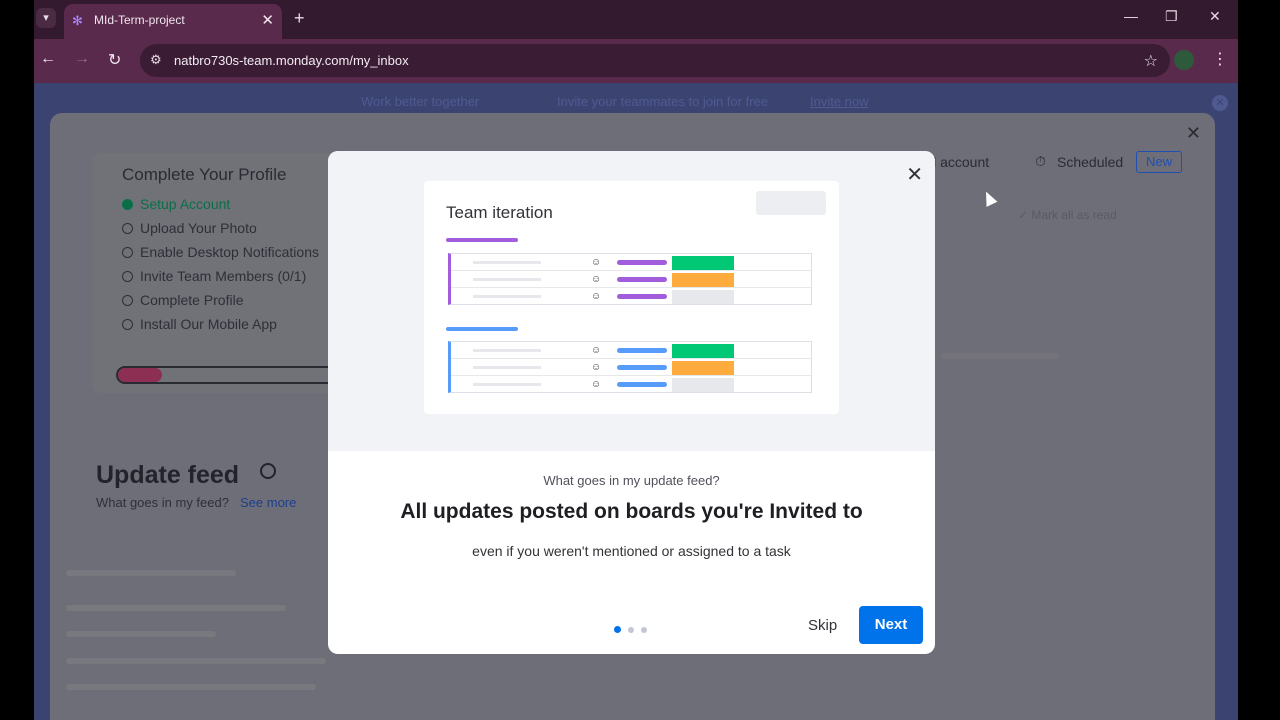 This screenshot has height=720, width=1280. I want to click on back-icon: ←, so click(48, 59).